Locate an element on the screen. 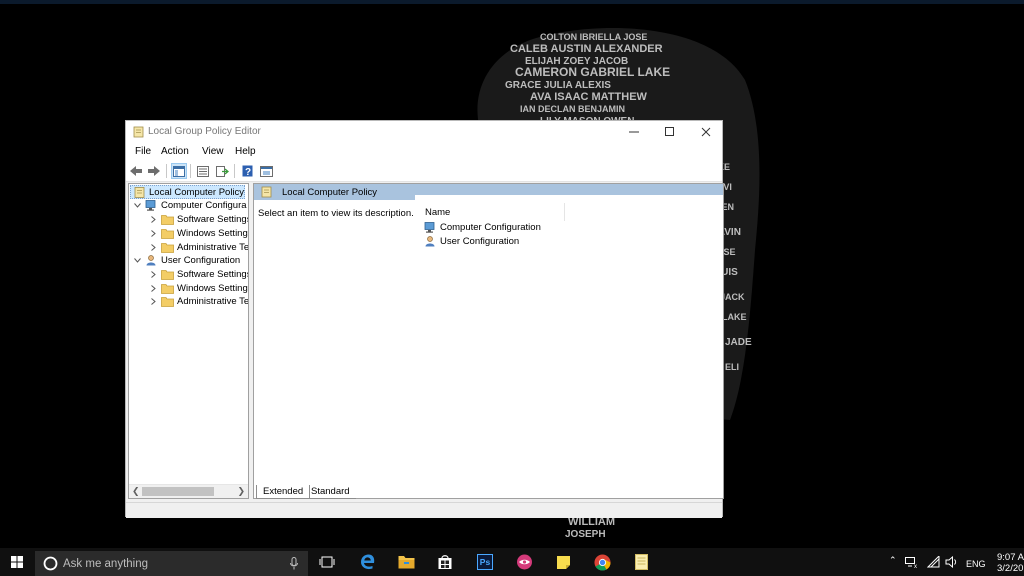 Image resolution: width=1024 pixels, height=576 pixels. tree-item-computer-configuration: Computer Configura is located at coordinates (190, 205).